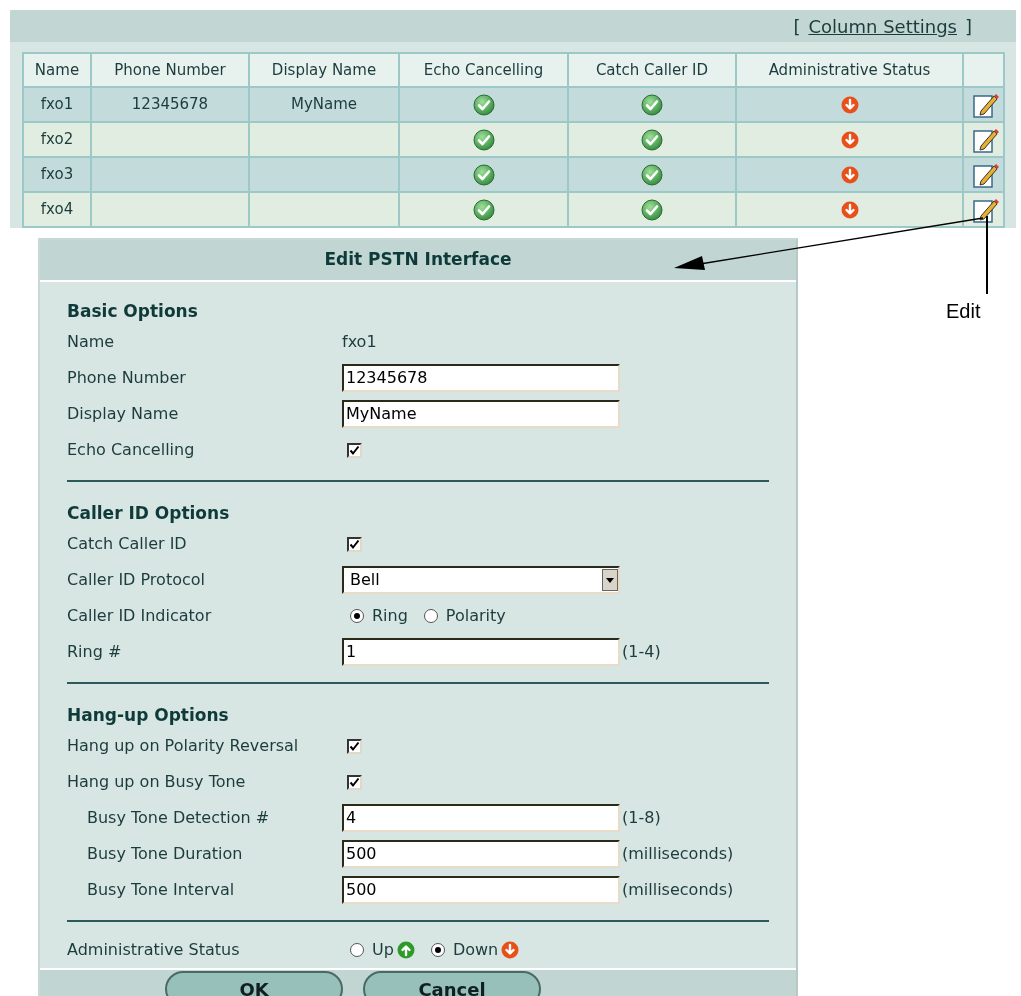 This screenshot has width=1021, height=996. I want to click on range-hint: (1-4), so click(641, 652).